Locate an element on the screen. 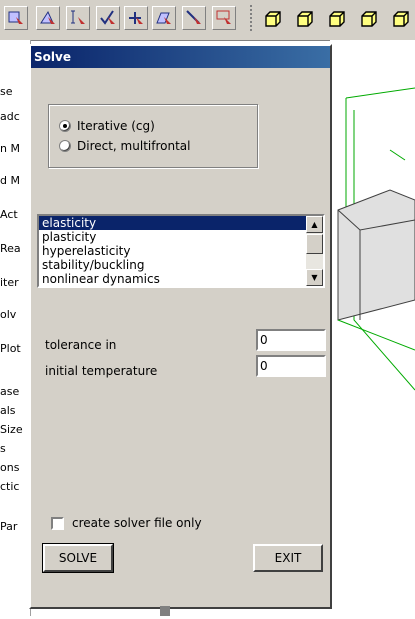 The width and height of the screenshot is (415, 619). radio-direct: Direct, multifrontal is located at coordinates (124, 146).